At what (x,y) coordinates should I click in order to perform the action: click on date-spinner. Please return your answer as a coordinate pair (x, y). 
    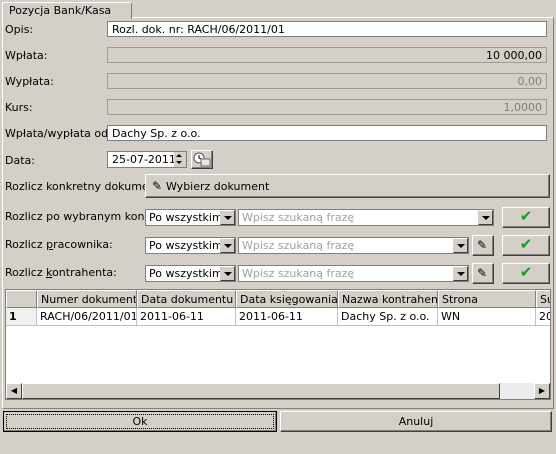
    Looking at the image, I should click on (180, 159).